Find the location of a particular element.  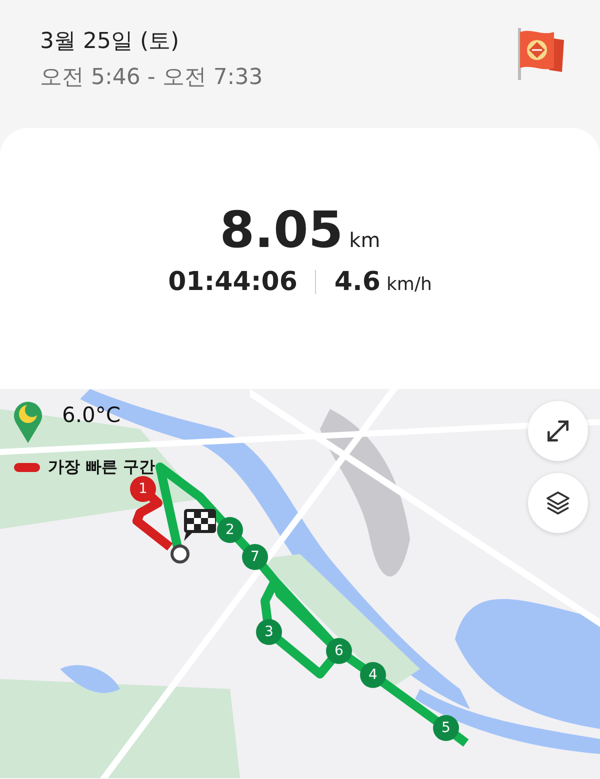

start-point-icon is located at coordinates (180, 554).